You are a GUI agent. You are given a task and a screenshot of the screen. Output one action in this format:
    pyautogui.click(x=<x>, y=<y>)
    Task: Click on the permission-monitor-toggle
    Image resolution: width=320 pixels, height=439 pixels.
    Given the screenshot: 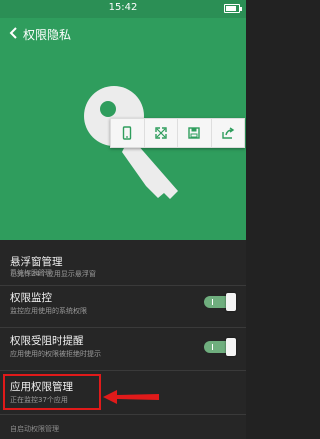 What is the action you would take?
    pyautogui.click(x=220, y=302)
    